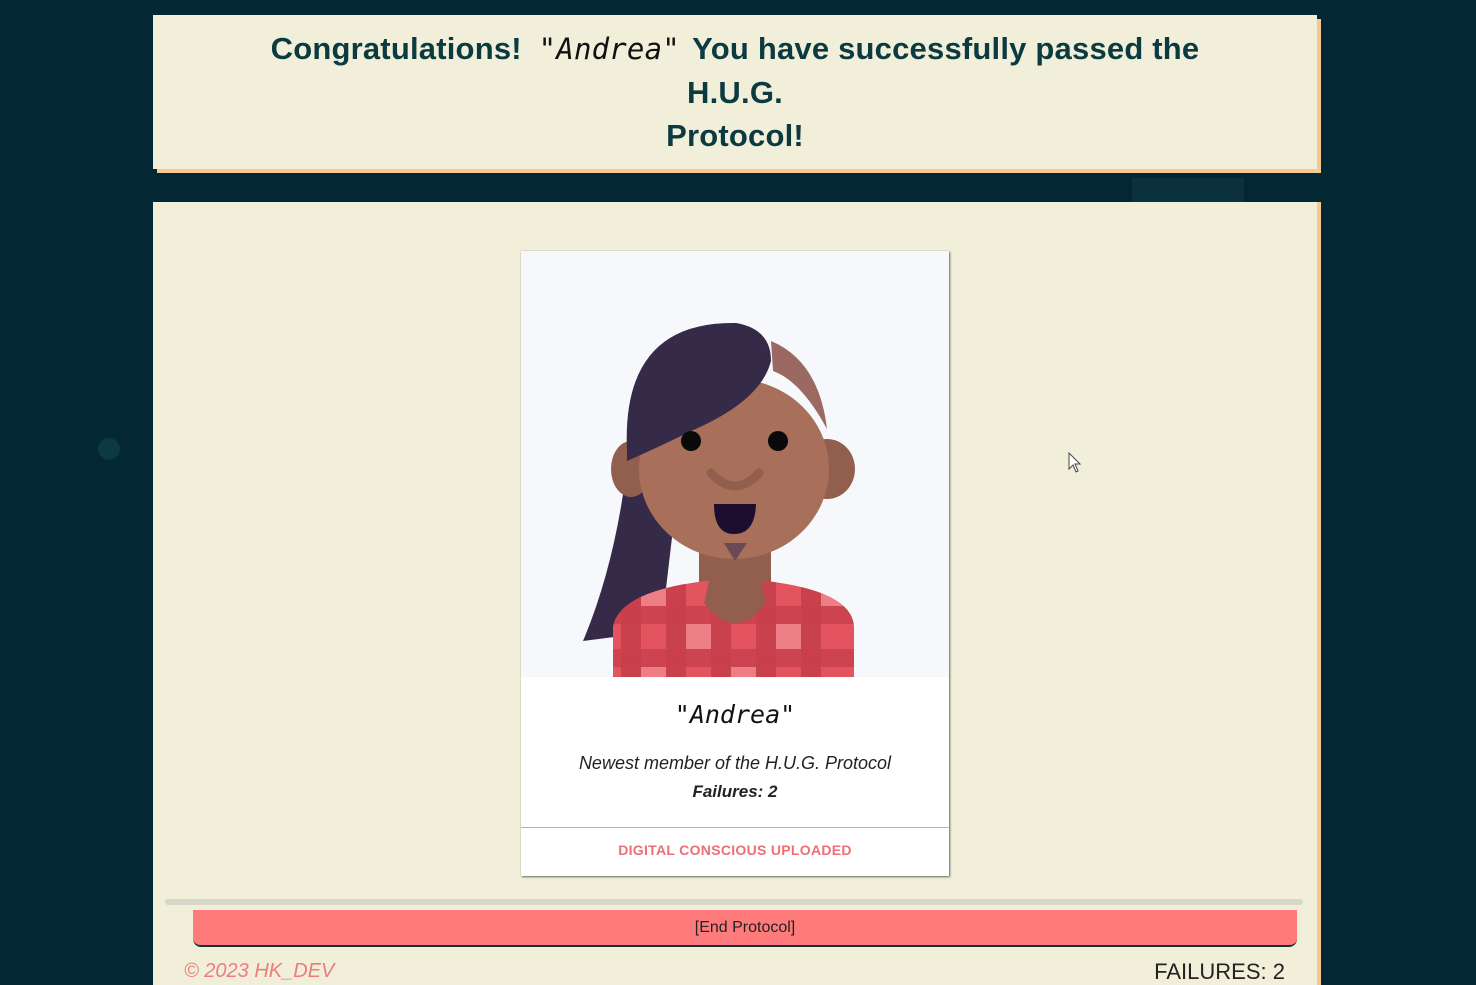 The width and height of the screenshot is (1476, 985). What do you see at coordinates (734, 902) in the screenshot?
I see `section-divider` at bounding box center [734, 902].